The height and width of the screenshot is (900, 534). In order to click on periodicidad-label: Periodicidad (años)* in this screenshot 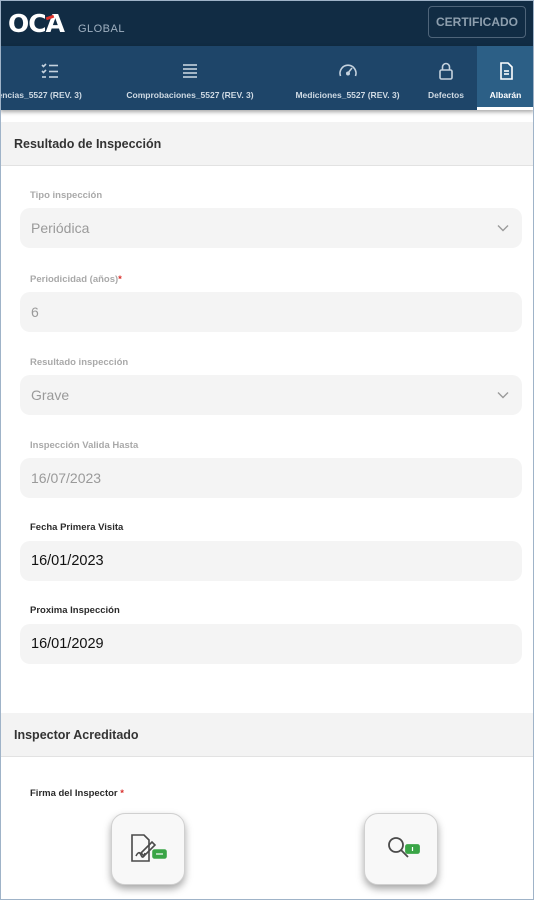, I will do `click(76, 279)`.